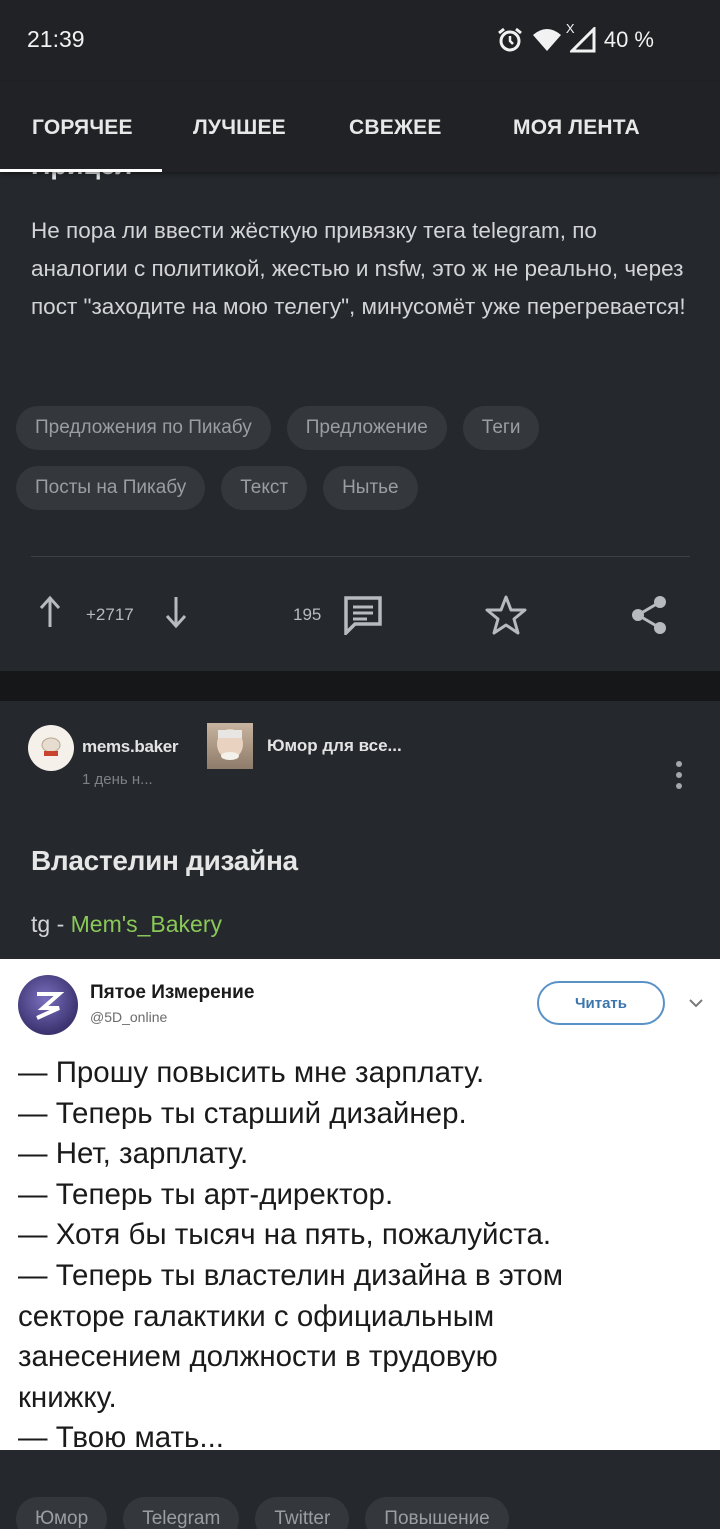 The height and width of the screenshot is (1529, 720). Describe the element at coordinates (360, 41) in the screenshot. I see `status-bar: 21:39 X 40 %` at that location.